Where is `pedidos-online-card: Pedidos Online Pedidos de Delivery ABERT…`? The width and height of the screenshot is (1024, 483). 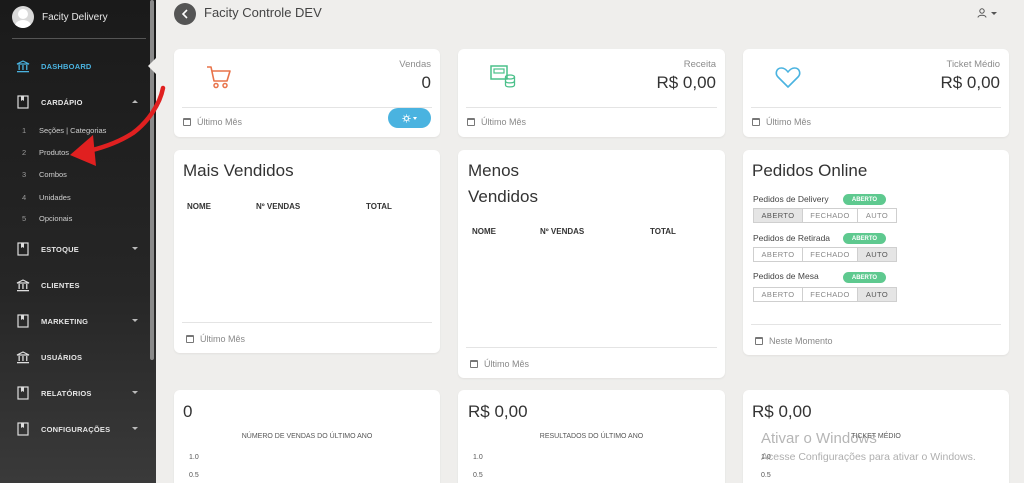 pedidos-online-card: Pedidos Online Pedidos de Delivery ABERT… is located at coordinates (876, 252).